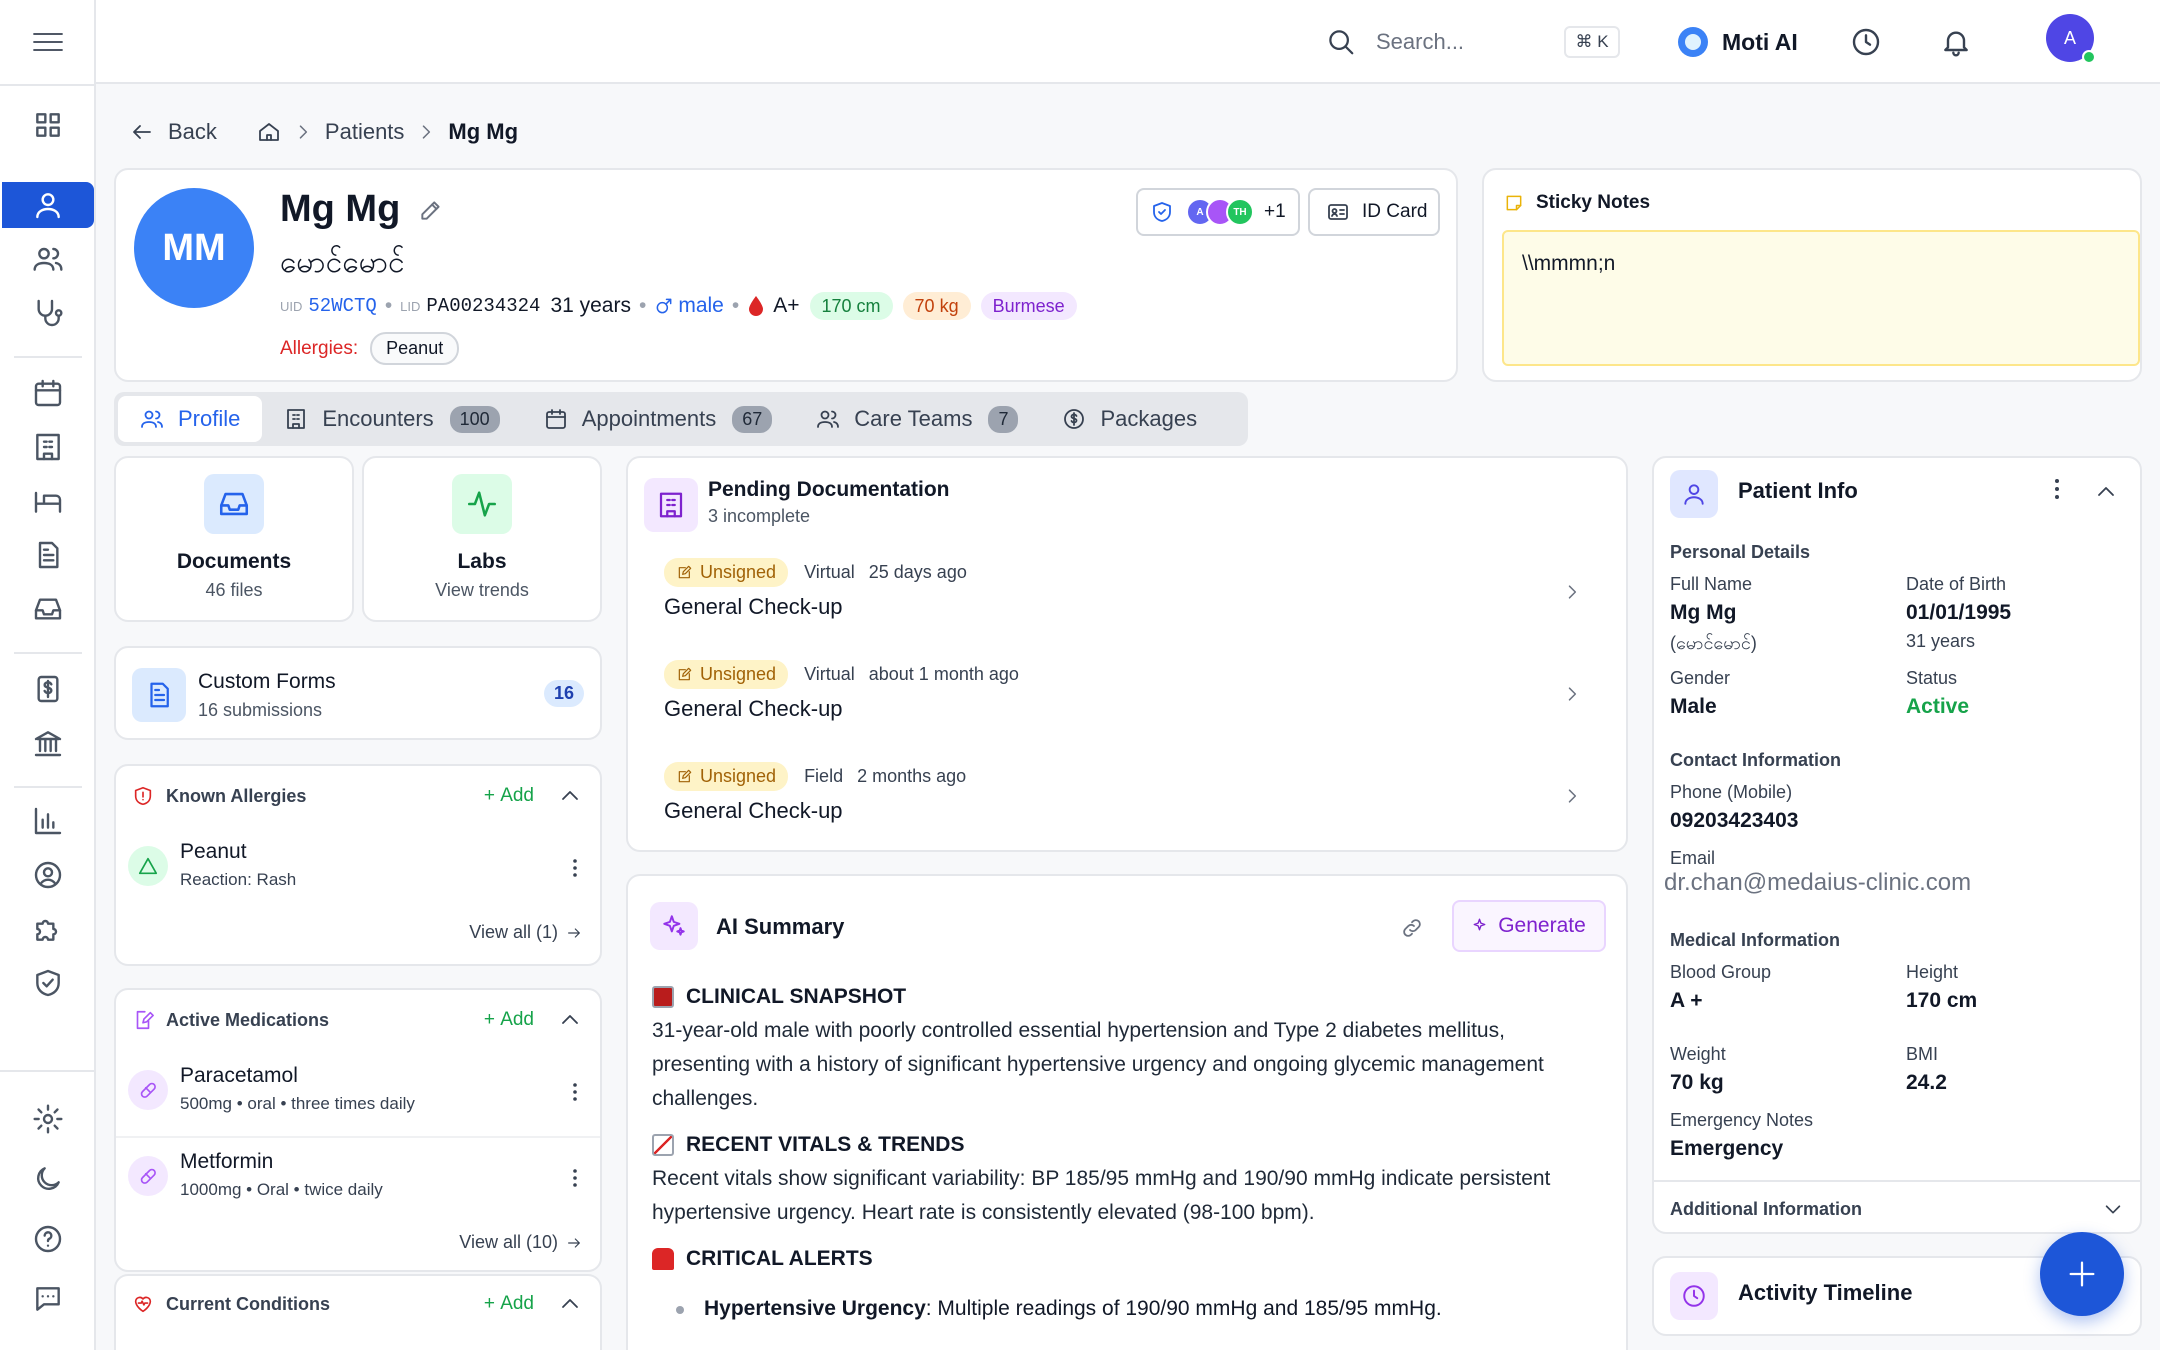 This screenshot has height=1350, width=2160. I want to click on tab-care-teams: Care Teams 7, so click(917, 419).